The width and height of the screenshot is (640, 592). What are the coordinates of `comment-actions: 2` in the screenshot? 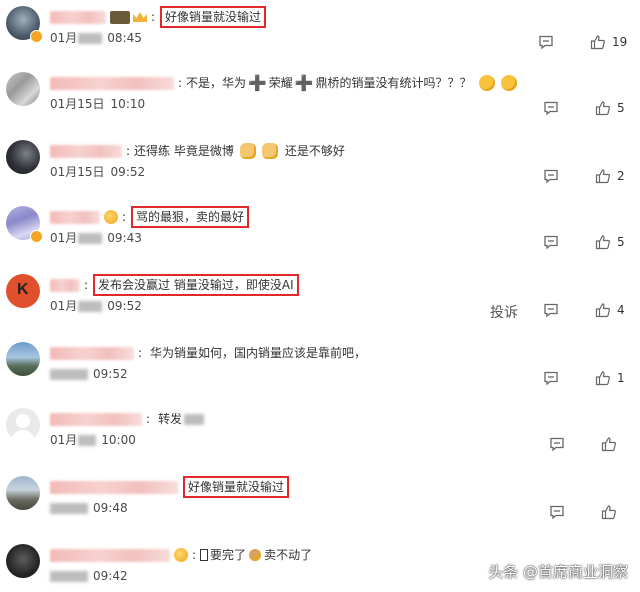 It's located at (584, 176).